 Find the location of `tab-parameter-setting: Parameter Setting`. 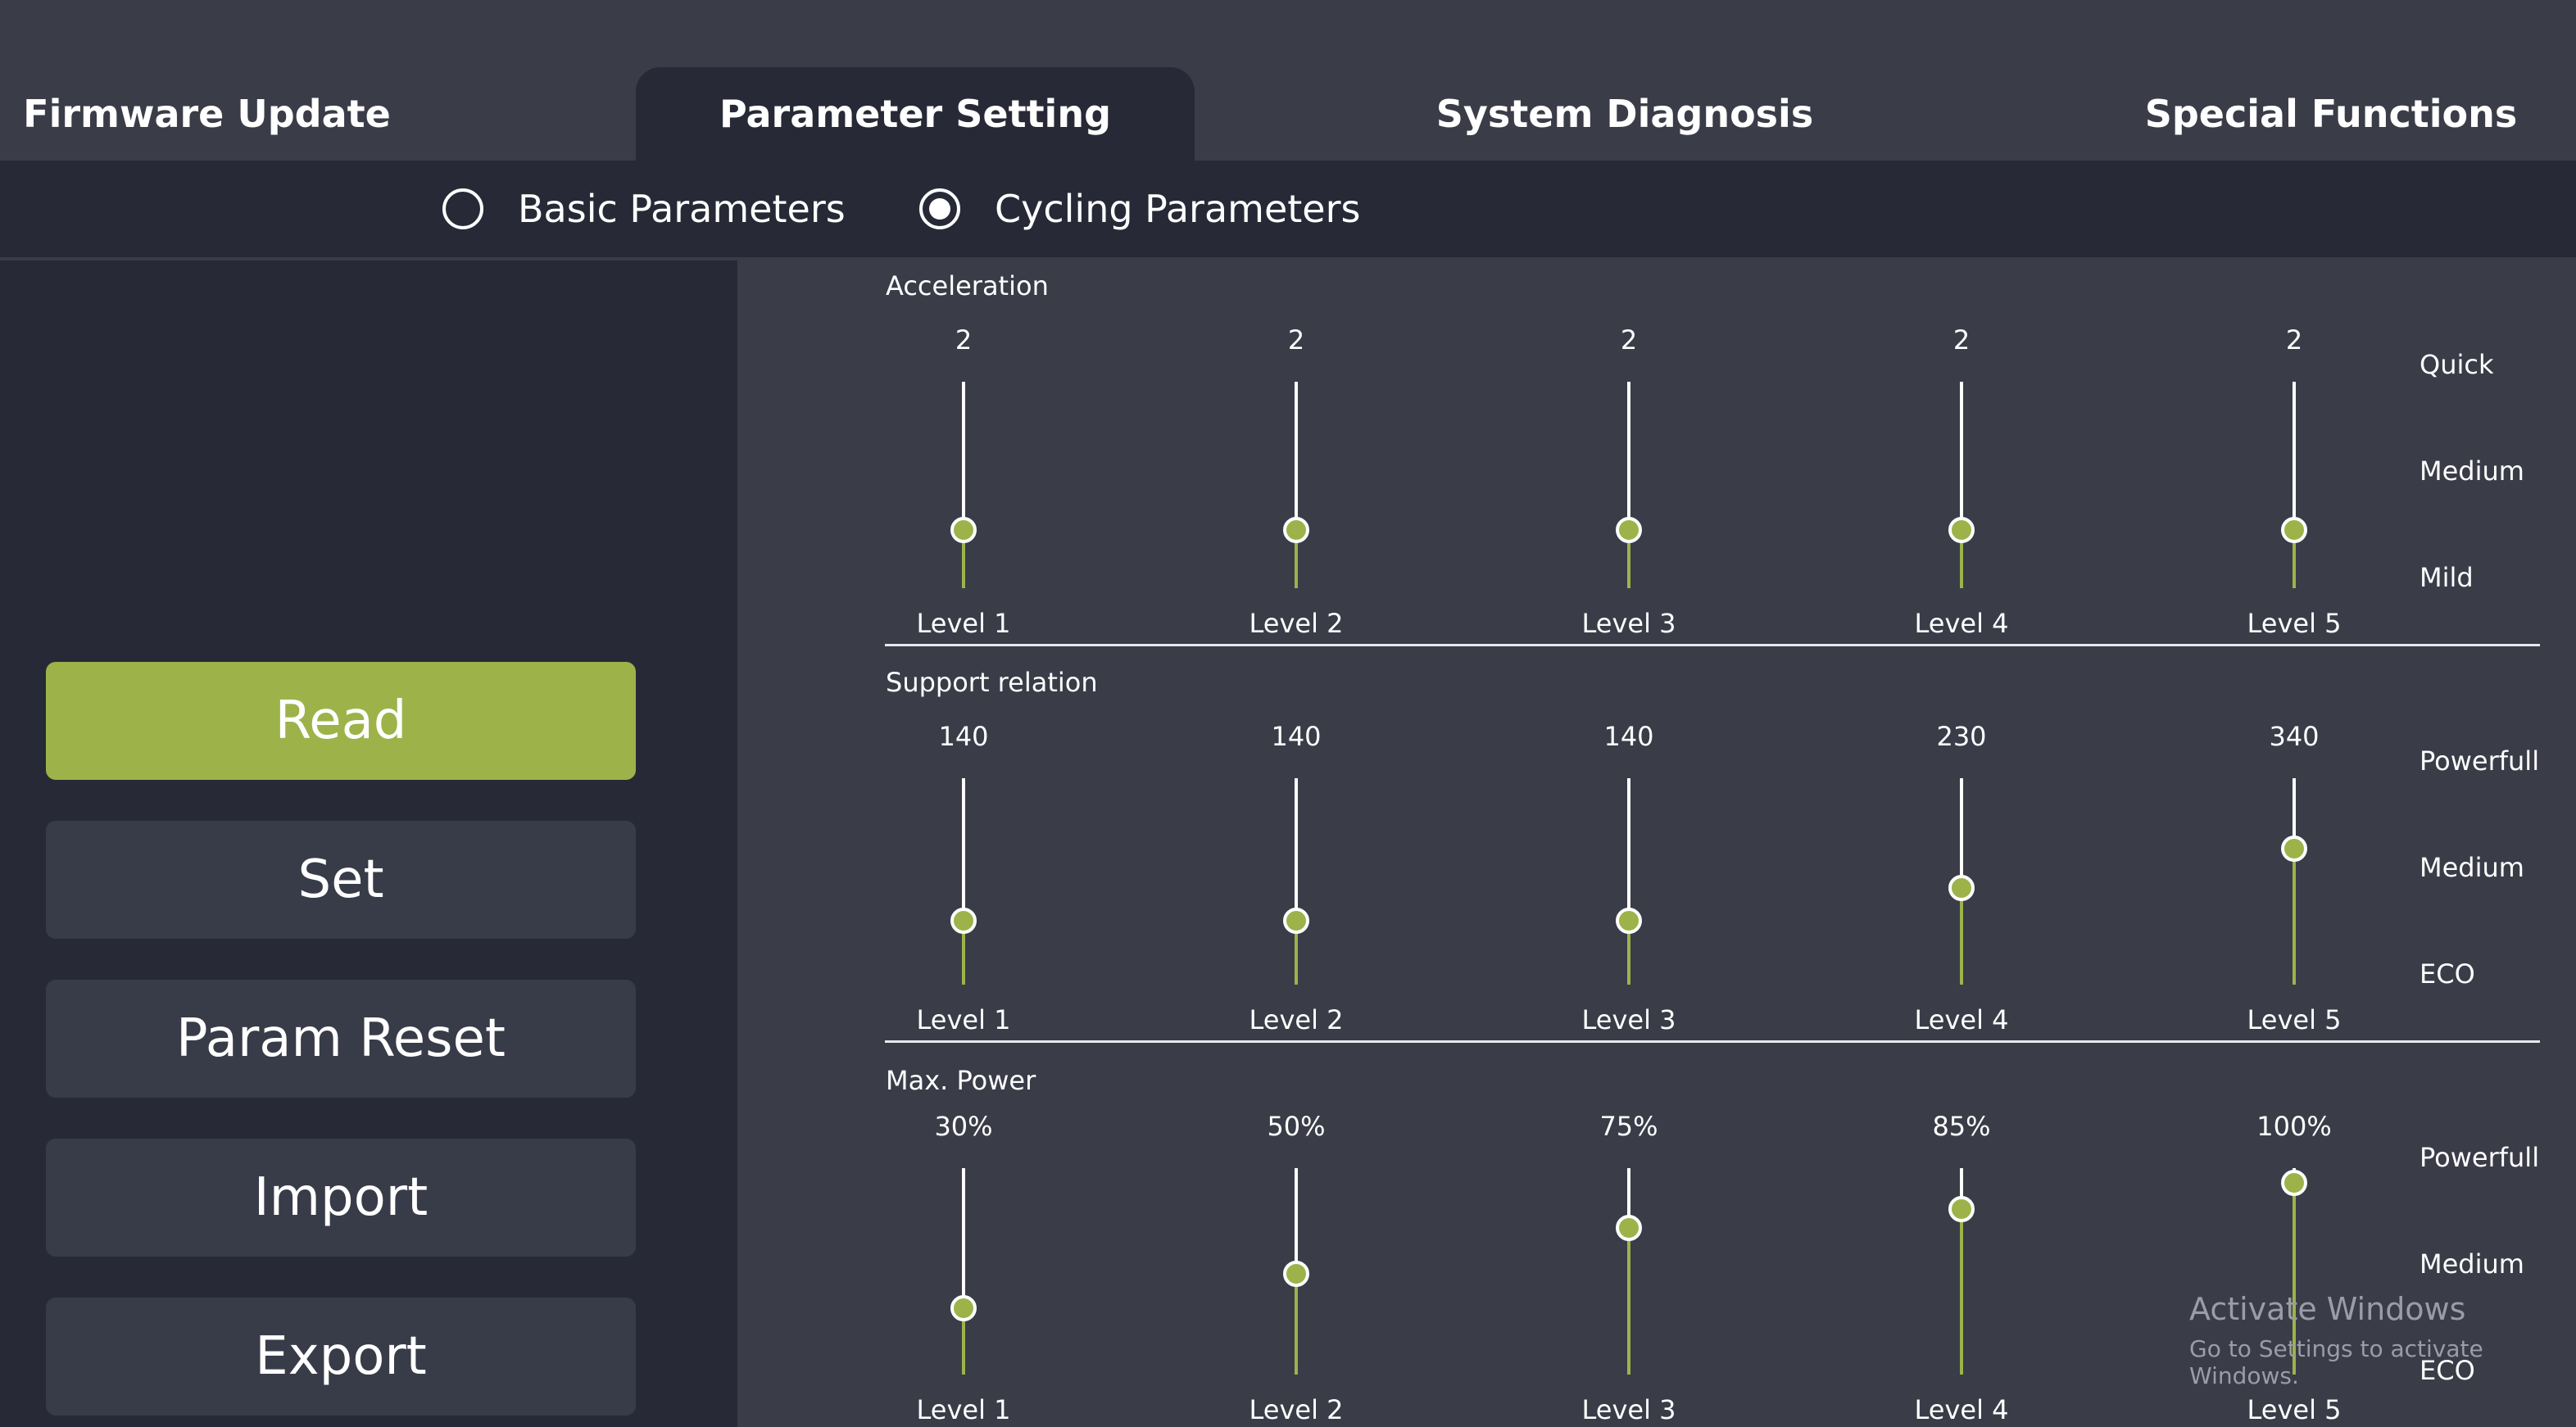

tab-parameter-setting: Parameter Setting is located at coordinates (915, 114).